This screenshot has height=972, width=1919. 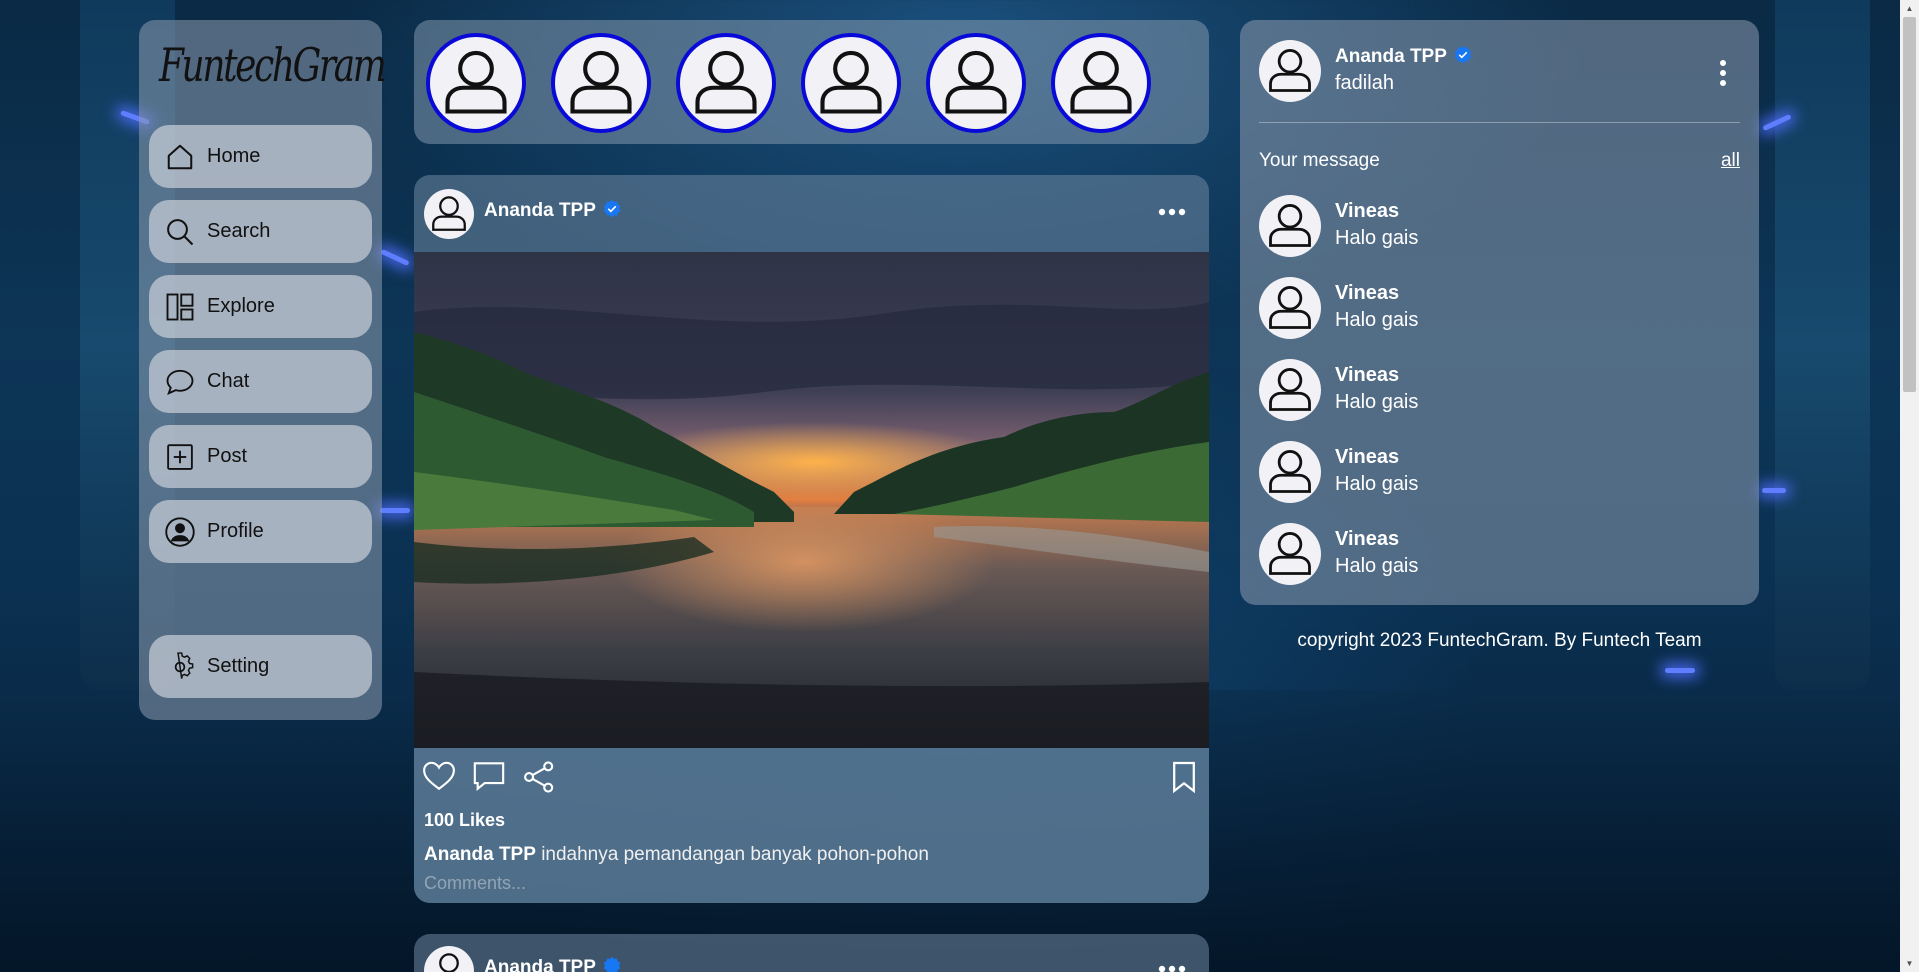 What do you see at coordinates (735, 854) in the screenshot?
I see `caption-text: indahnya pemandangan banyak pohon-pohon` at bounding box center [735, 854].